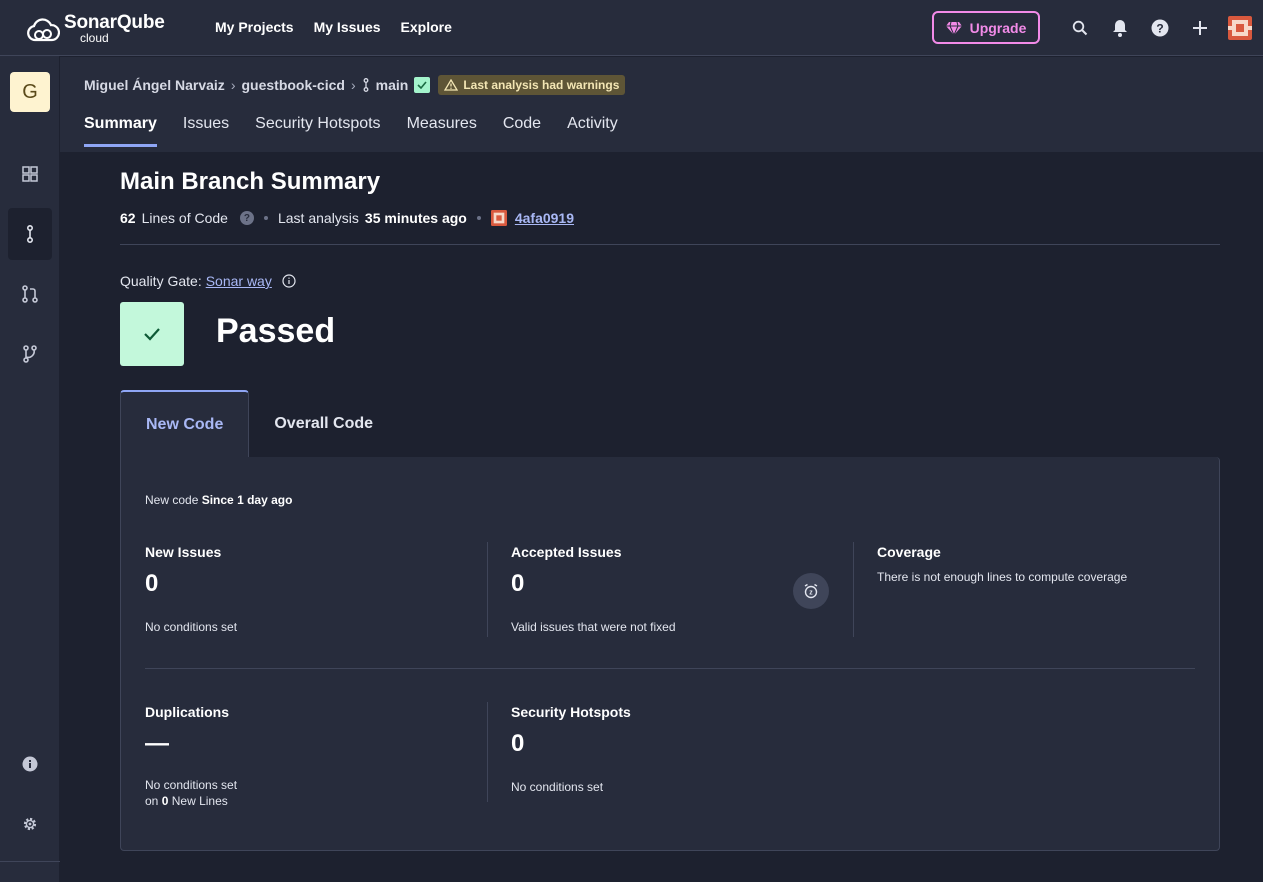 Image resolution: width=1263 pixels, height=882 pixels. Describe the element at coordinates (522, 131) in the screenshot. I see `tab-code: Code` at that location.